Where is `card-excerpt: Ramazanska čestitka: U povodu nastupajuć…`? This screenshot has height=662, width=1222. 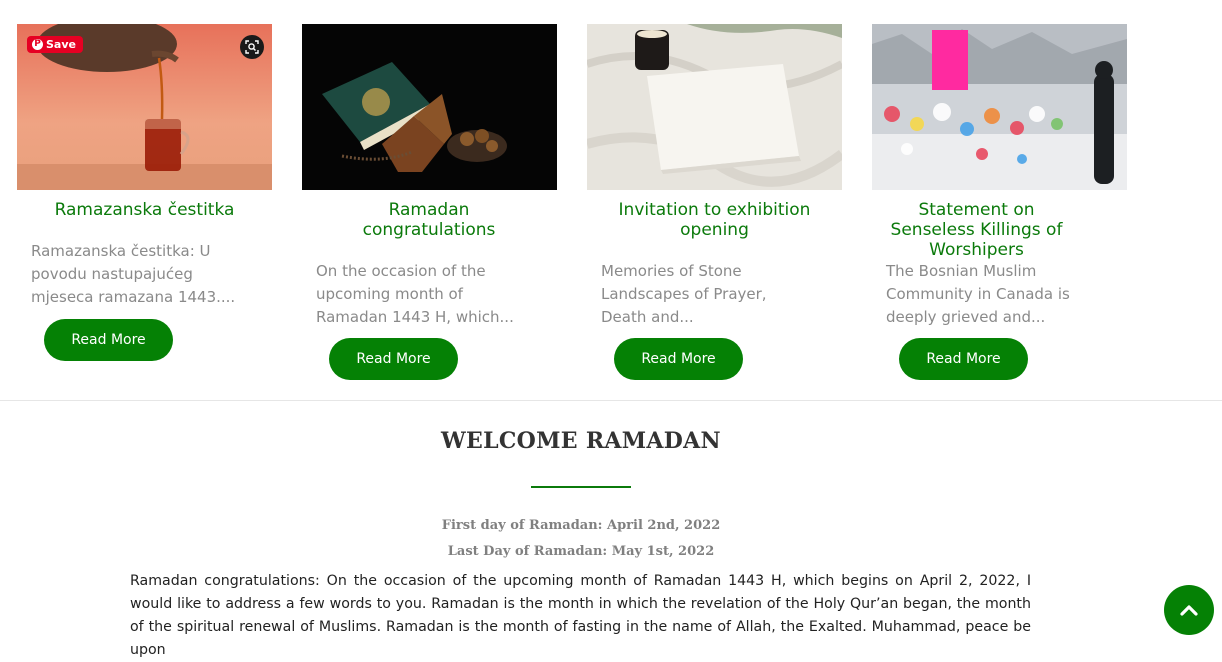 card-excerpt: Ramazanska čestitka: U povodu nastupajuć… is located at coordinates (133, 274).